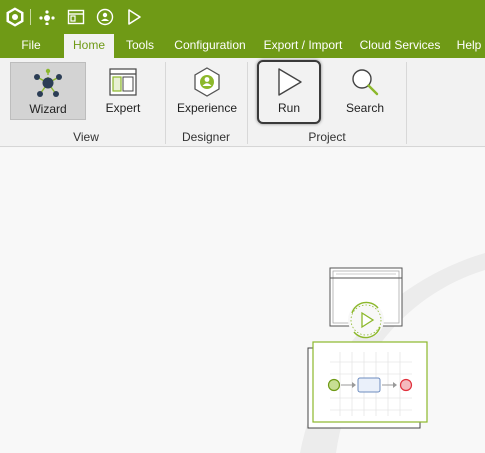 The height and width of the screenshot is (453, 485). I want to click on menu-configuration: Configuration, so click(210, 46).